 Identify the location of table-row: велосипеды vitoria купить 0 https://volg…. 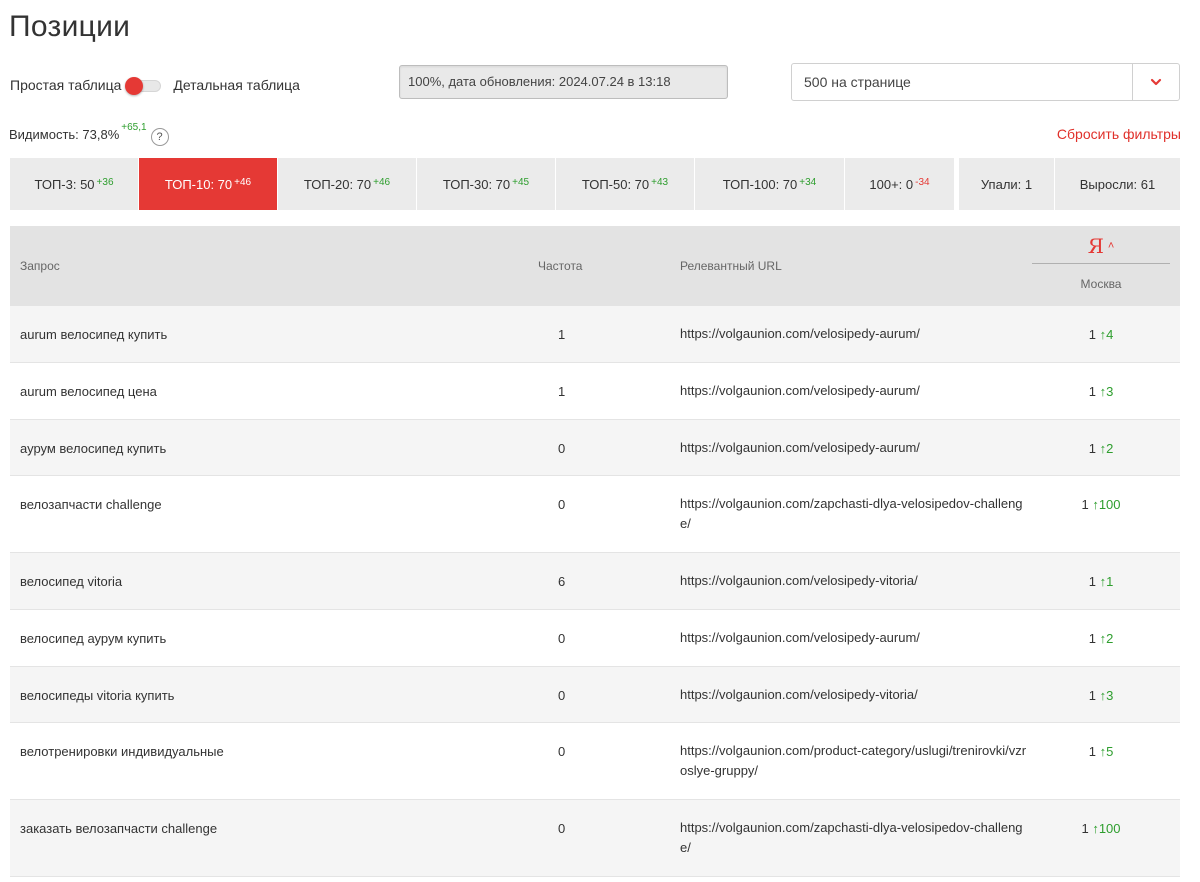
(595, 695).